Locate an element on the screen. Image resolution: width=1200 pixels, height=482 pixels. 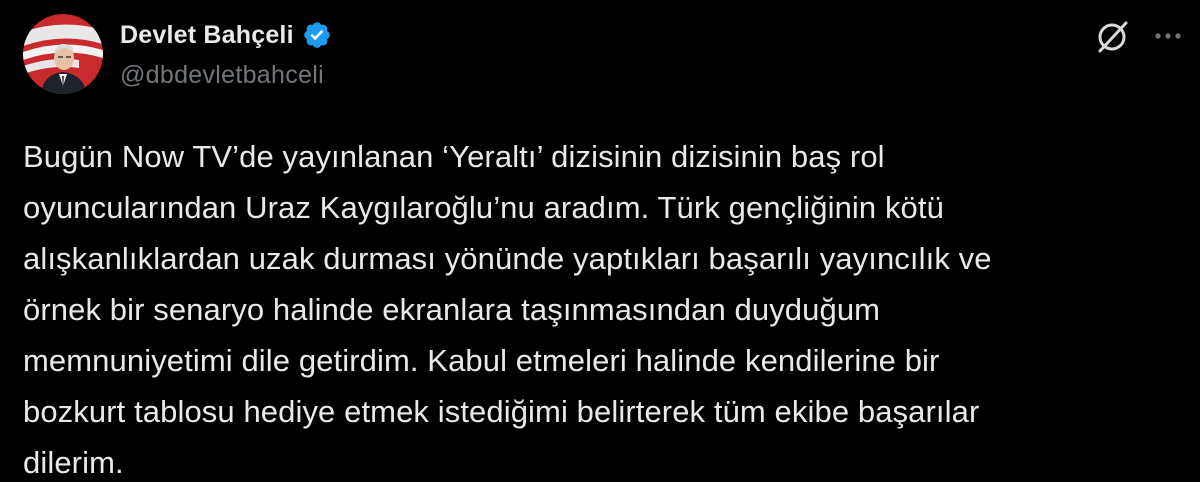
avatar-image is located at coordinates (63, 54).